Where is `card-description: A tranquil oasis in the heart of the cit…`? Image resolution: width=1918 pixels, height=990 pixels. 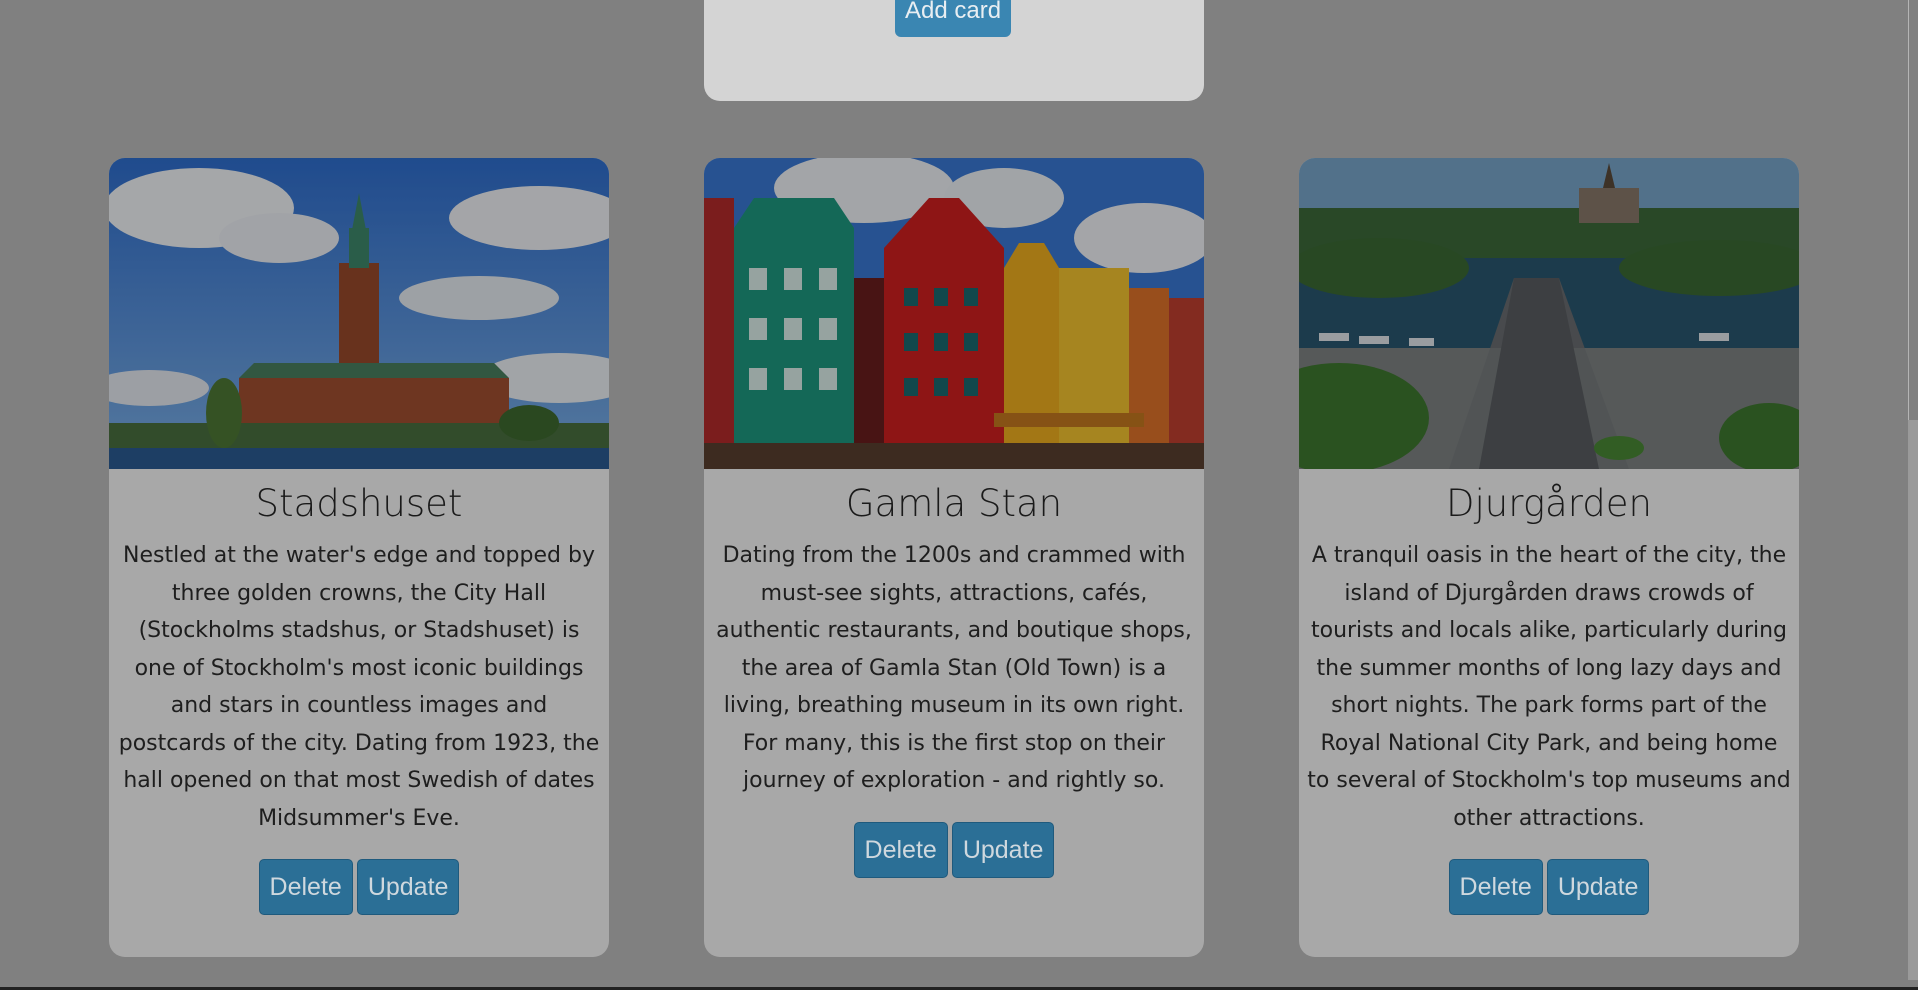
card-description: A tranquil oasis in the heart of the cit… is located at coordinates (1549, 687).